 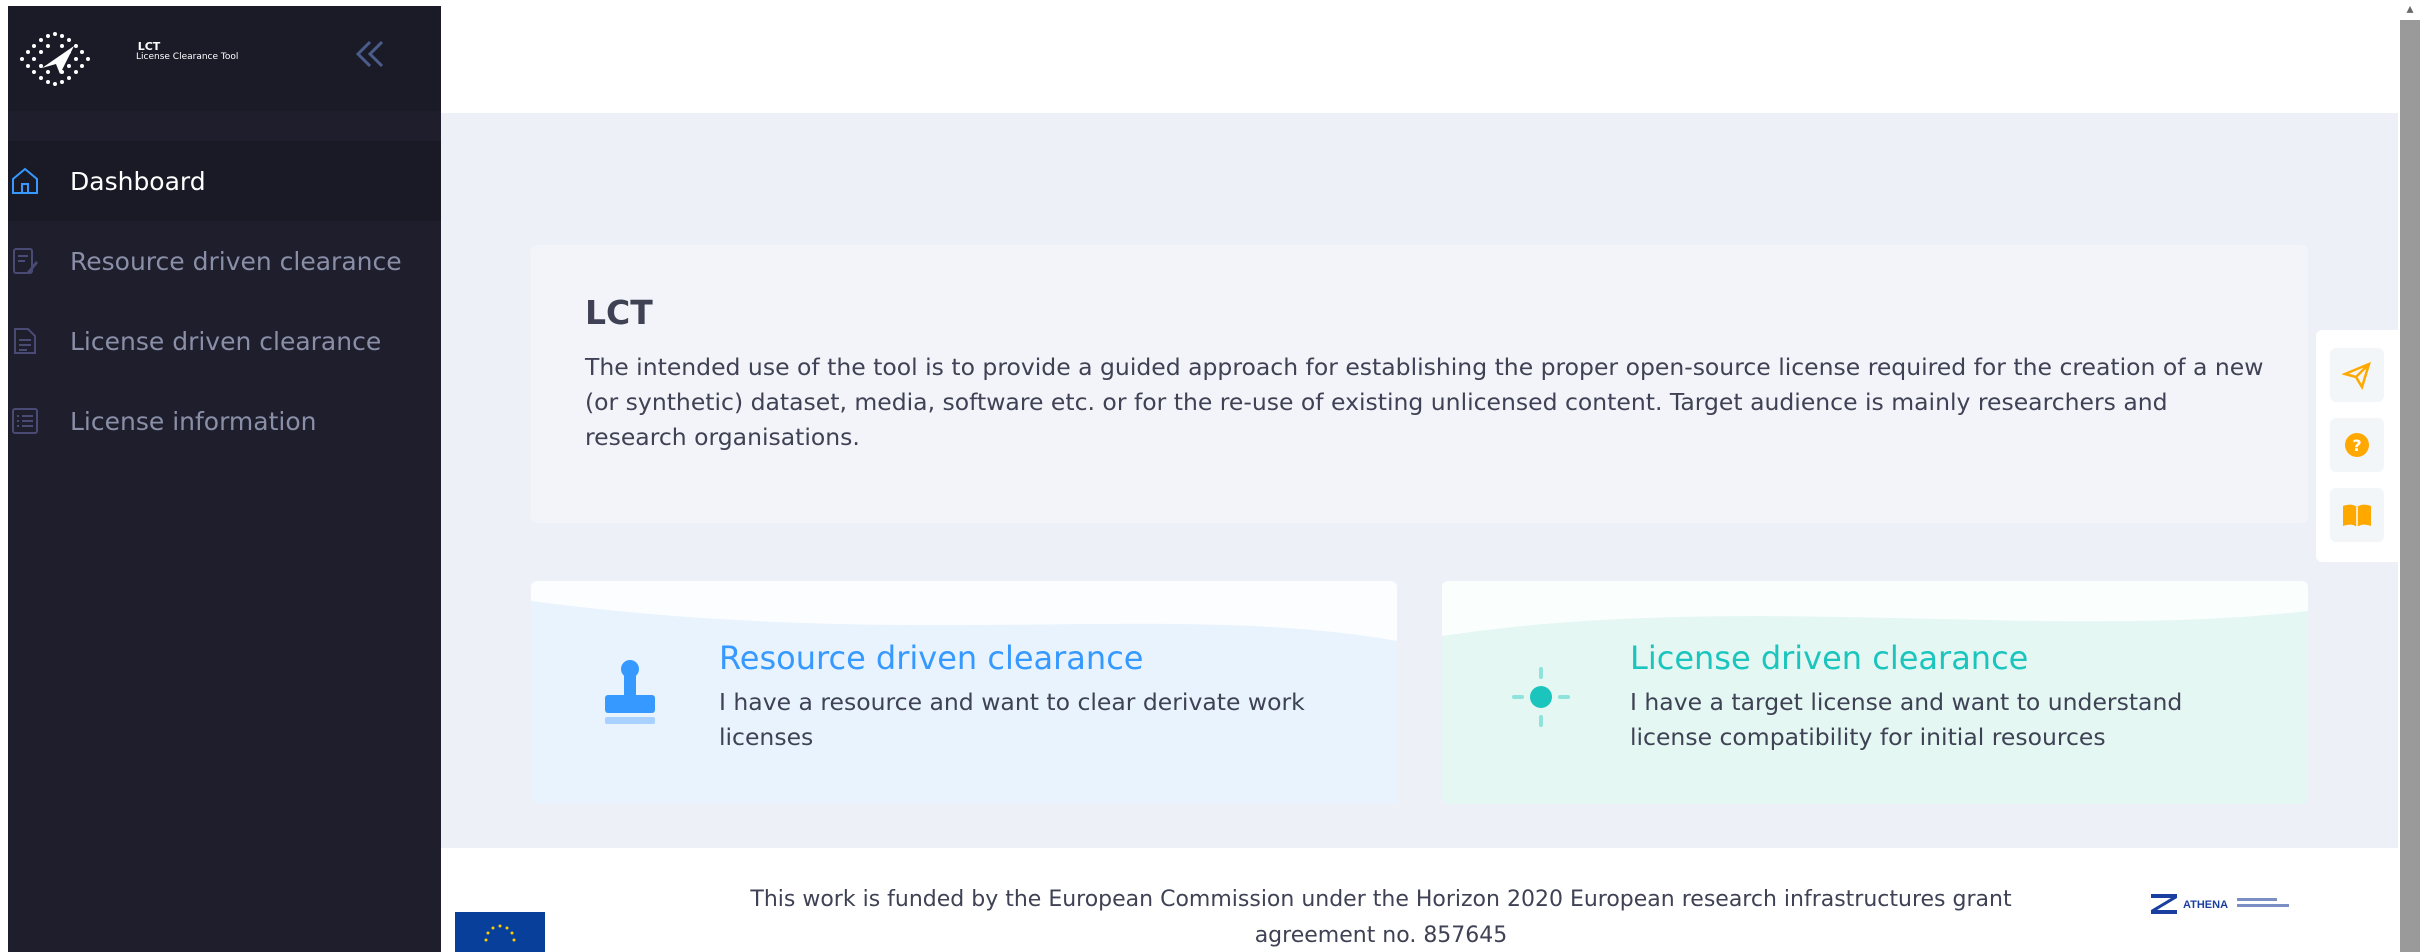 I want to click on send-button, so click(x=2357, y=375).